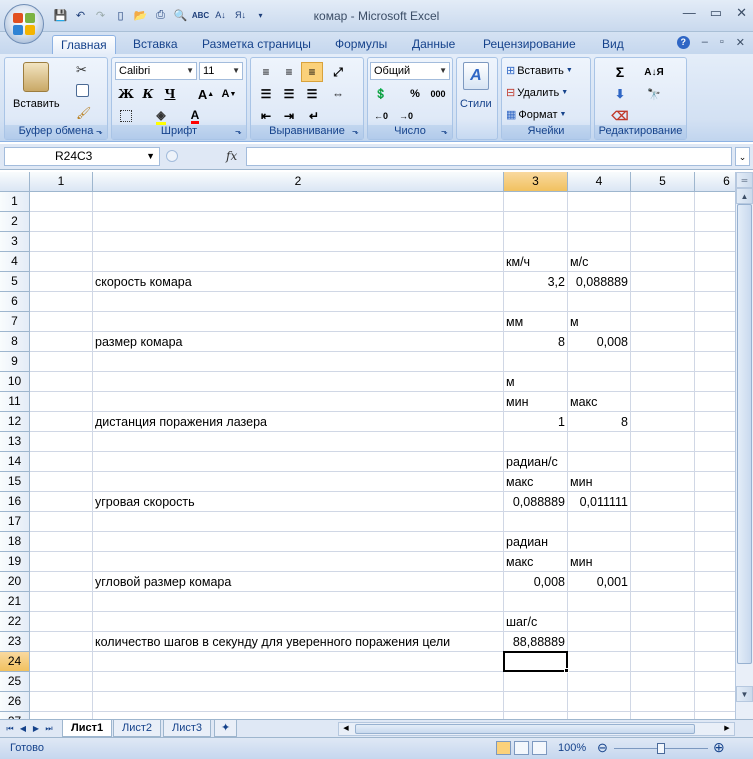 This screenshot has width=753, height=759. Describe the element at coordinates (172, 156) in the screenshot. I see `formula-bar-splitter` at that location.